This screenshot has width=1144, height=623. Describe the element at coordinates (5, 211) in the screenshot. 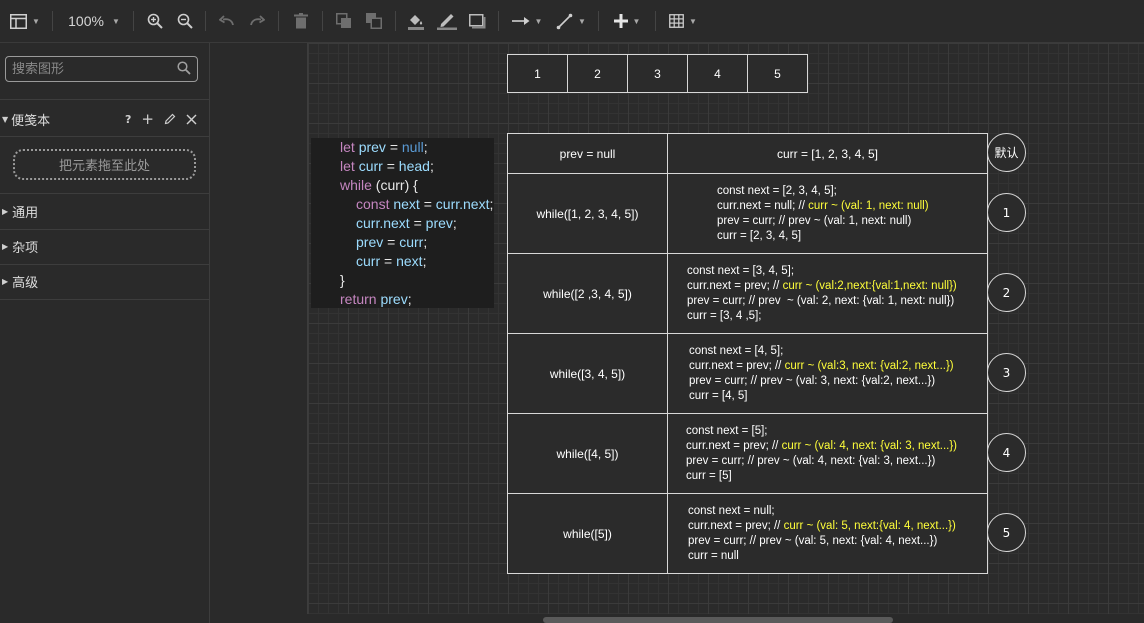

I see `expand-triangle-icon: ▶` at that location.